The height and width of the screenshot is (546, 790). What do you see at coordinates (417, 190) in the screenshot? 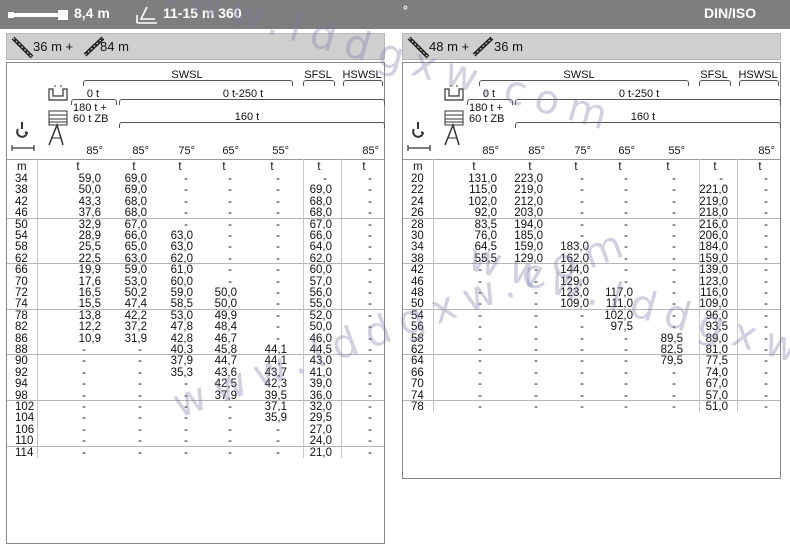
I see `radius-cell: 22` at bounding box center [417, 190].